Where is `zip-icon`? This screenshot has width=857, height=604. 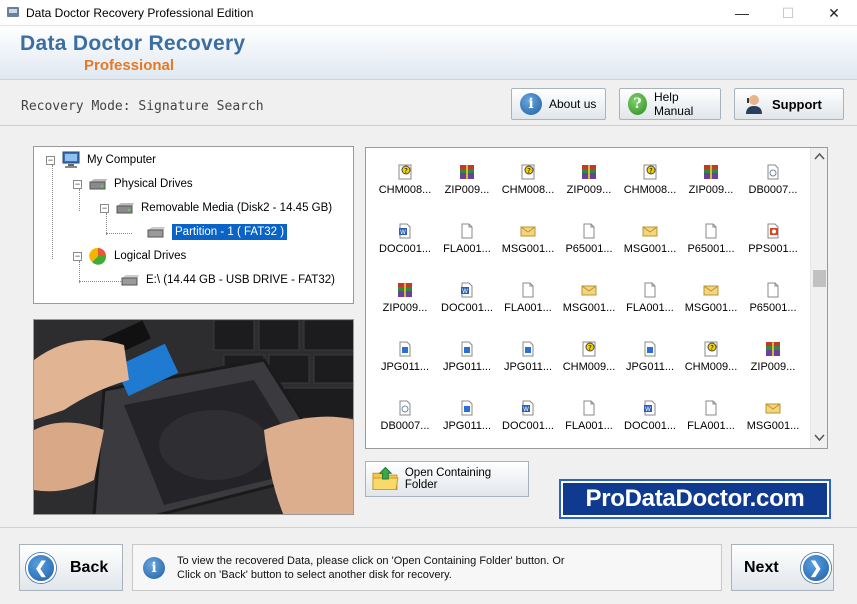 zip-icon is located at coordinates (405, 290).